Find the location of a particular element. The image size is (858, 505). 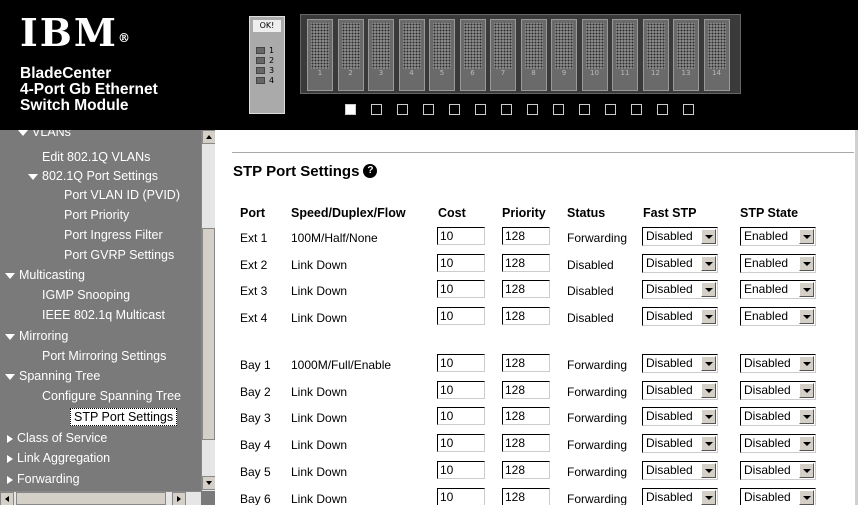

sidebar-item-vlans: VLANs is located at coordinates (44, 135).